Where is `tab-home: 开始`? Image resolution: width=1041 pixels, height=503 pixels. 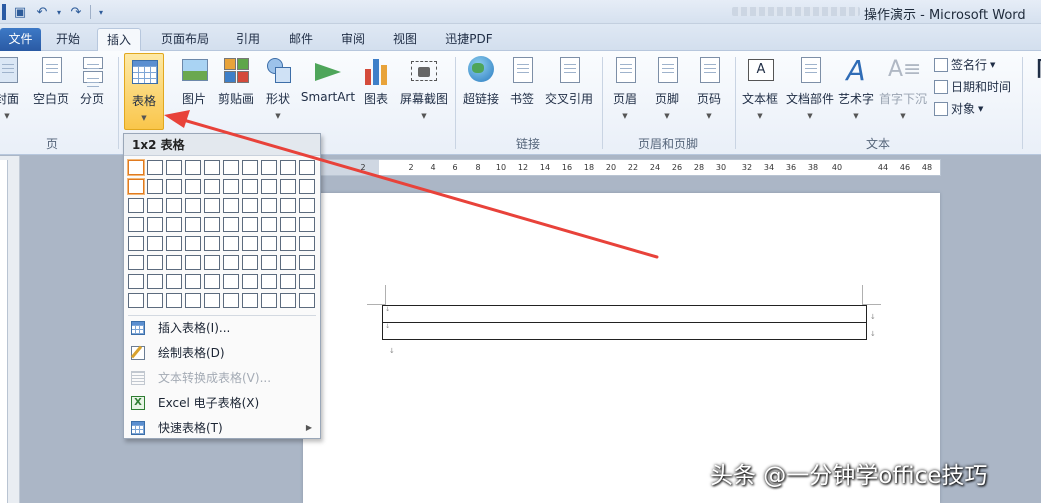 tab-home: 开始 is located at coordinates (68, 39).